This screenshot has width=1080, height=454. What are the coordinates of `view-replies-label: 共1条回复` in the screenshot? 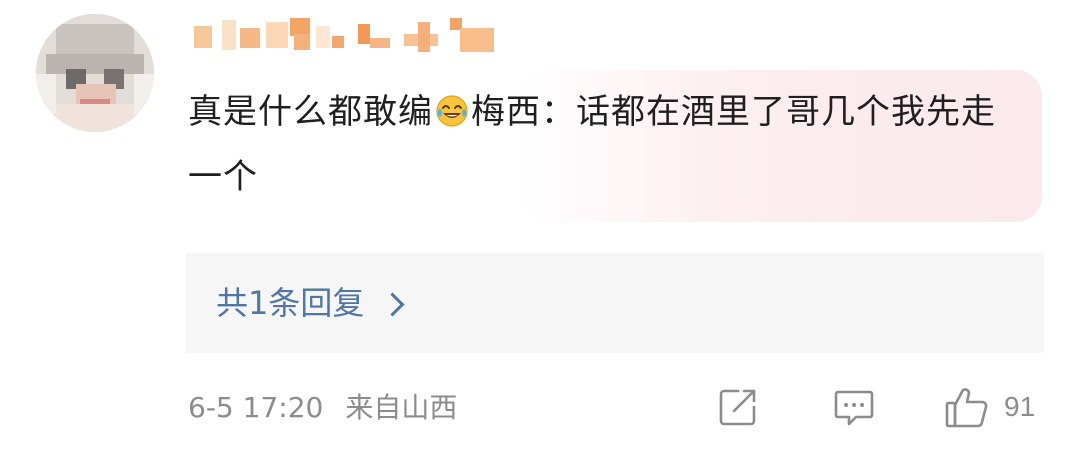 It's located at (290, 303).